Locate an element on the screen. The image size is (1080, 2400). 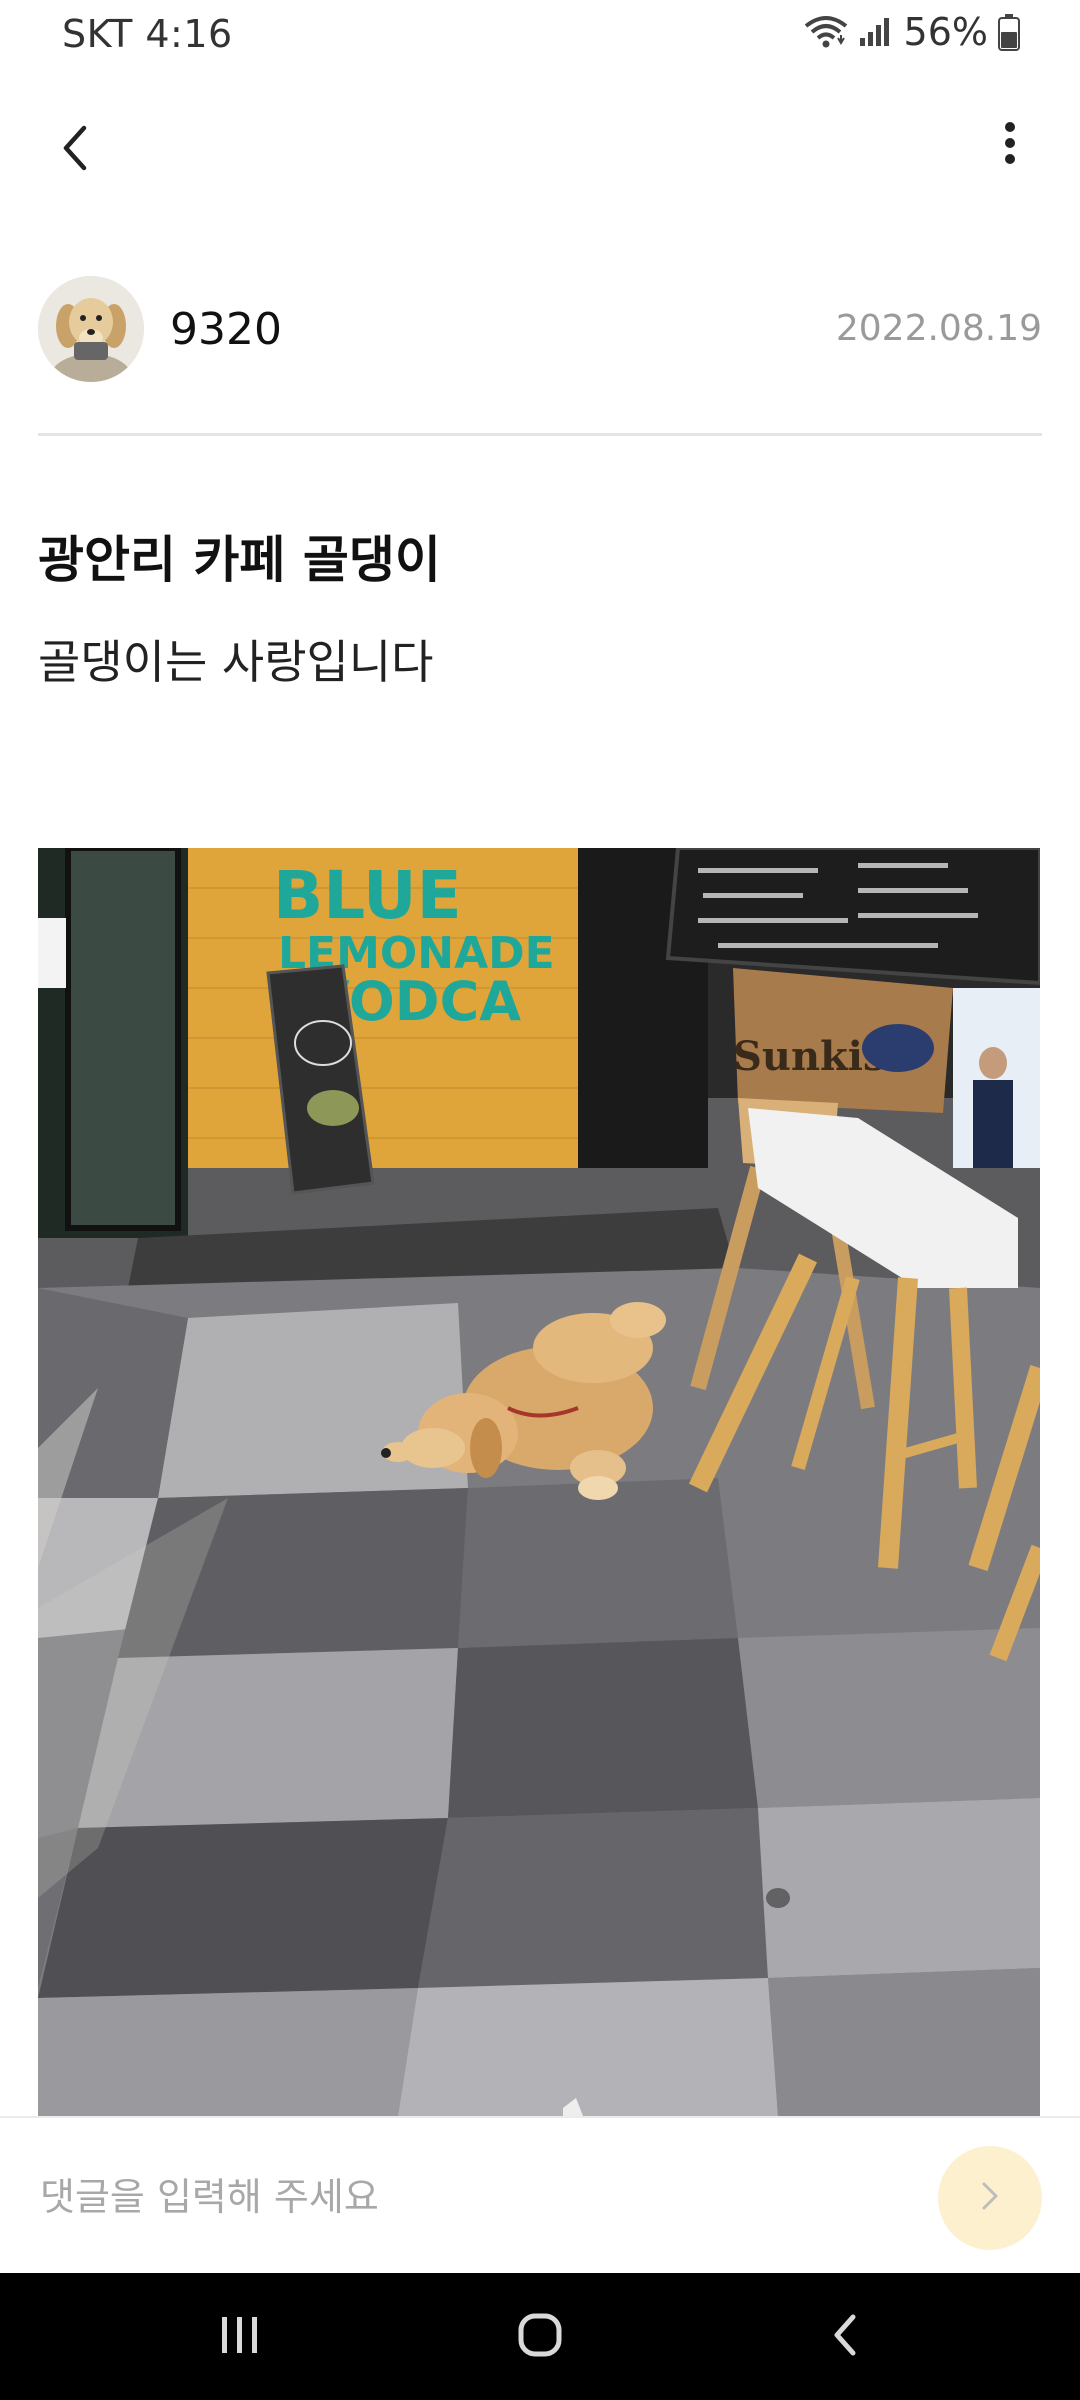
home-icon is located at coordinates (540, 2337).